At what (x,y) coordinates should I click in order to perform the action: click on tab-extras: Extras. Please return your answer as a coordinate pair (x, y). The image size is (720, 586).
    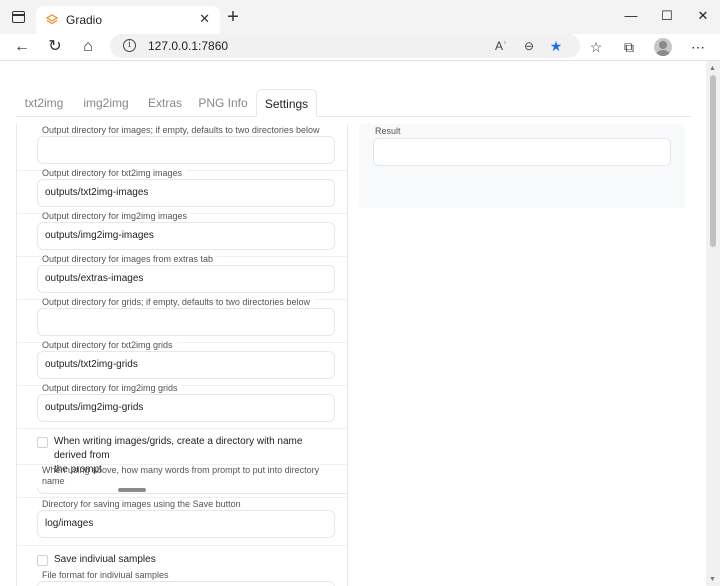
    Looking at the image, I should click on (165, 103).